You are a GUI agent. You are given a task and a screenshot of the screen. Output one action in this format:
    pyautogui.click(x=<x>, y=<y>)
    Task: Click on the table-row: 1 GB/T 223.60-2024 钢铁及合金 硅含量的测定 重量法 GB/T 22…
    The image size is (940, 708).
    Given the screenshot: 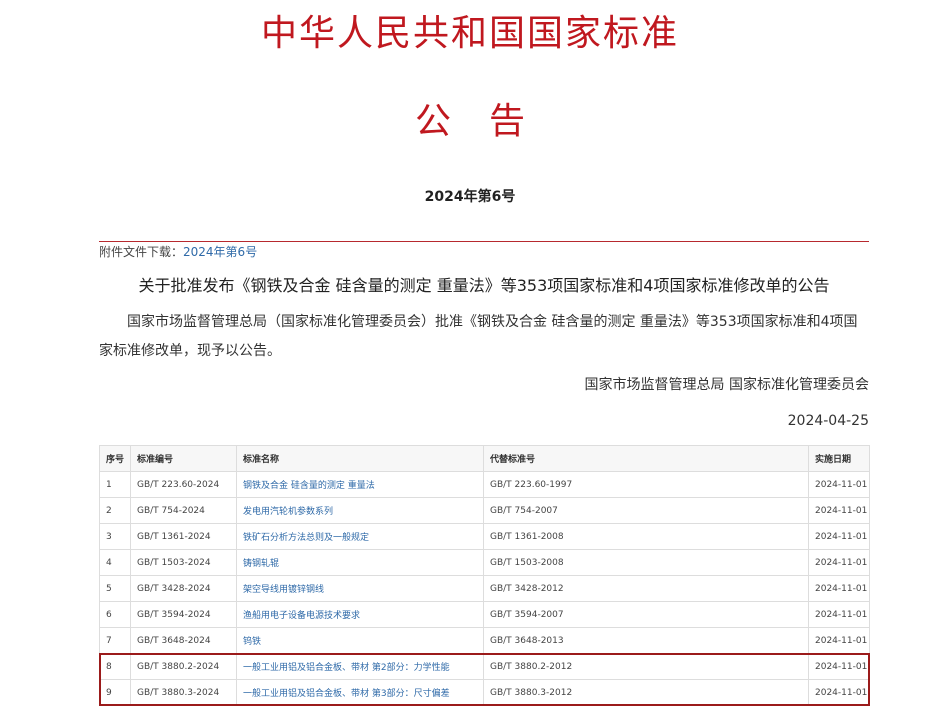 What is the action you would take?
    pyautogui.click(x=484, y=484)
    